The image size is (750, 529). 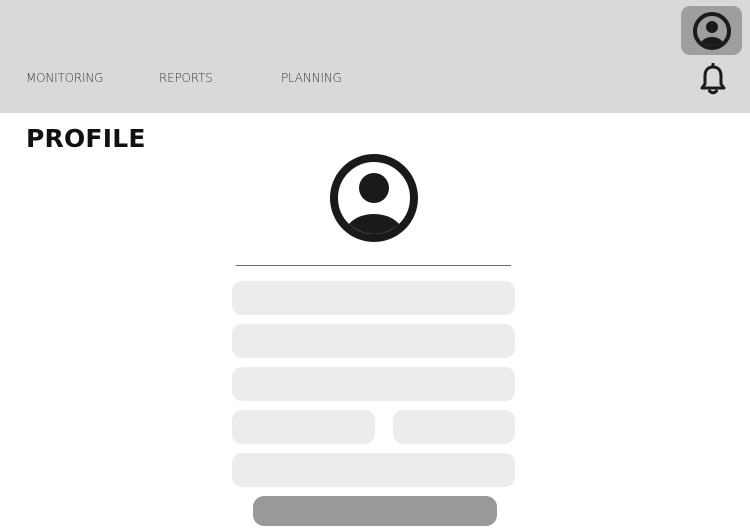 What do you see at coordinates (374, 198) in the screenshot?
I see `user-avatar-icon` at bounding box center [374, 198].